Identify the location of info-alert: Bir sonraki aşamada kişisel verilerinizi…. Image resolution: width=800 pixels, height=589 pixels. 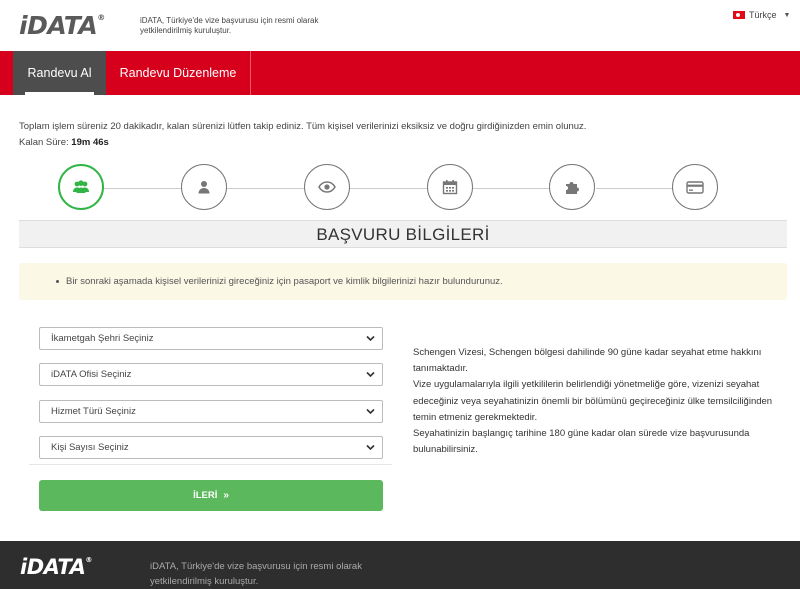
(403, 281).